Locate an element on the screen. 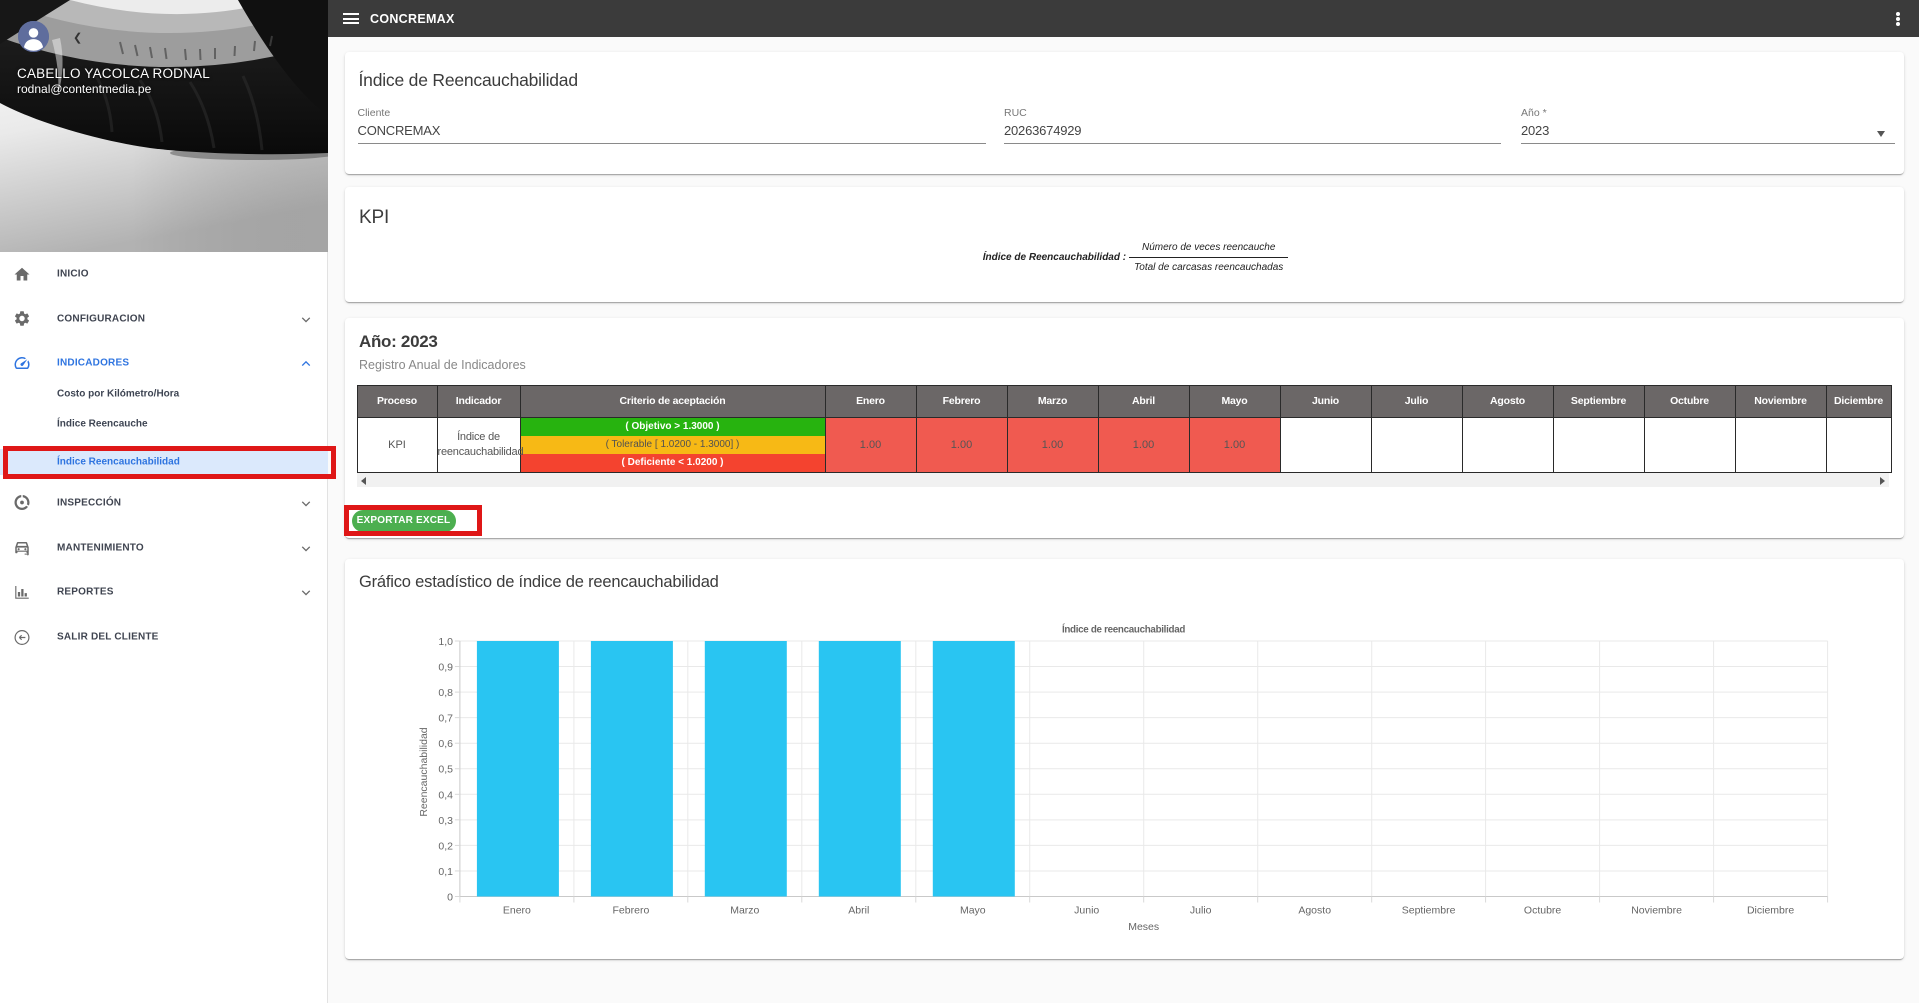  svg-text: 0,4 is located at coordinates (445, 795).